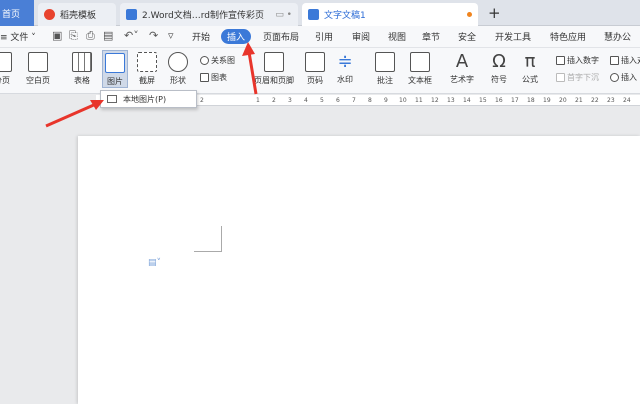  I want to click on ruler-tick: 9, so click(386, 100).